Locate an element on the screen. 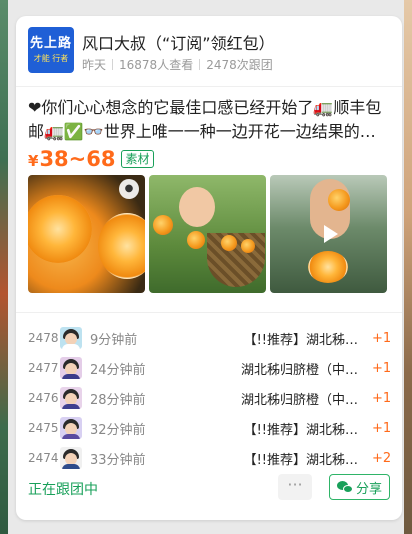 This screenshot has height=534, width=412. media-thumb-child-basket is located at coordinates (207, 234).